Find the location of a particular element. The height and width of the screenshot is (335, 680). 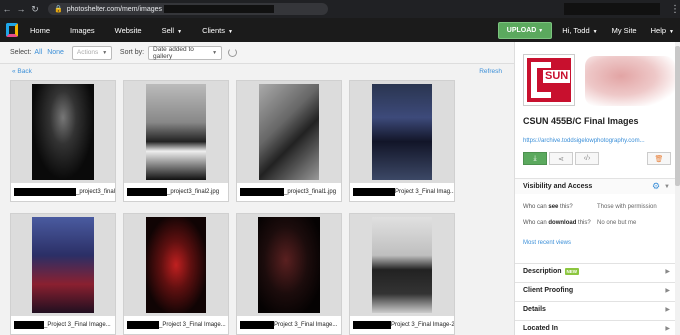

image-card: _project3_final1.jpg is located at coordinates (289, 141).